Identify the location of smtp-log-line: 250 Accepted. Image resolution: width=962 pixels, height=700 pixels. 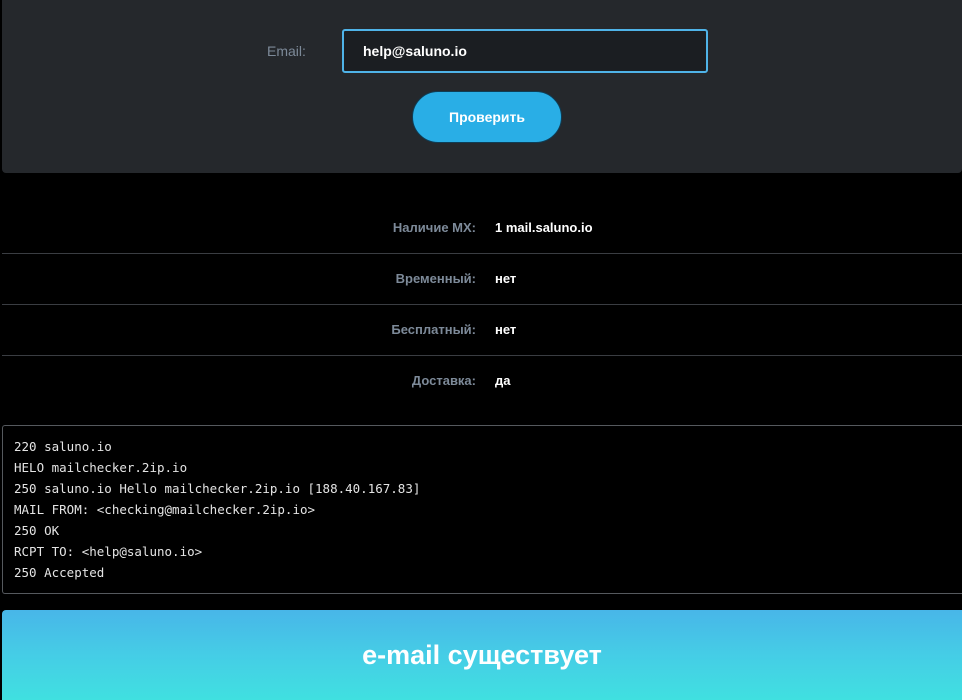
(59, 572).